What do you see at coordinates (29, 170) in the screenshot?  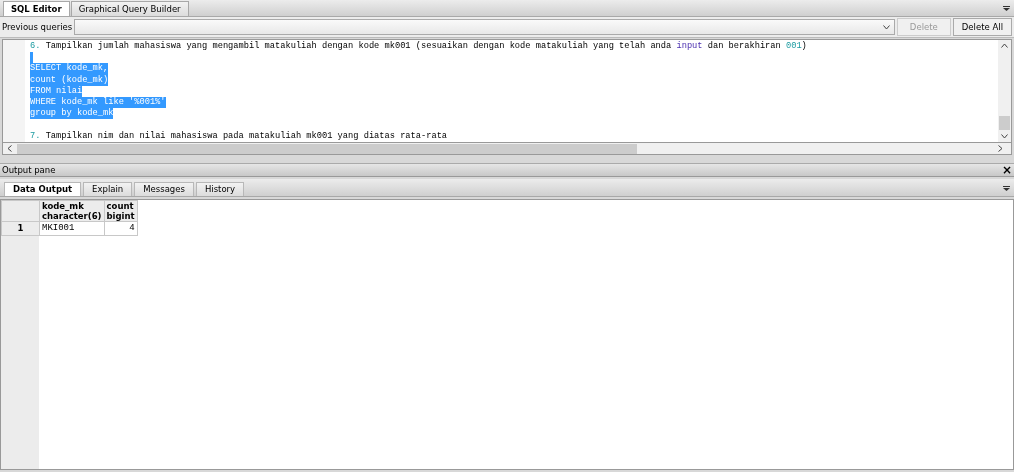 I see `pane-title: Output pane` at bounding box center [29, 170].